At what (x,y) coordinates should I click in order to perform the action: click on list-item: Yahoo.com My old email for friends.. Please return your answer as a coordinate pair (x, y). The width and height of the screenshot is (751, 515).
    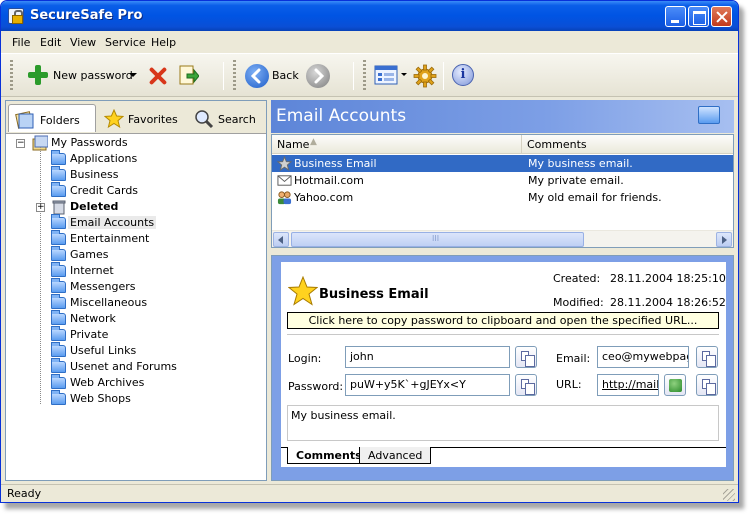
    Looking at the image, I should click on (502, 197).